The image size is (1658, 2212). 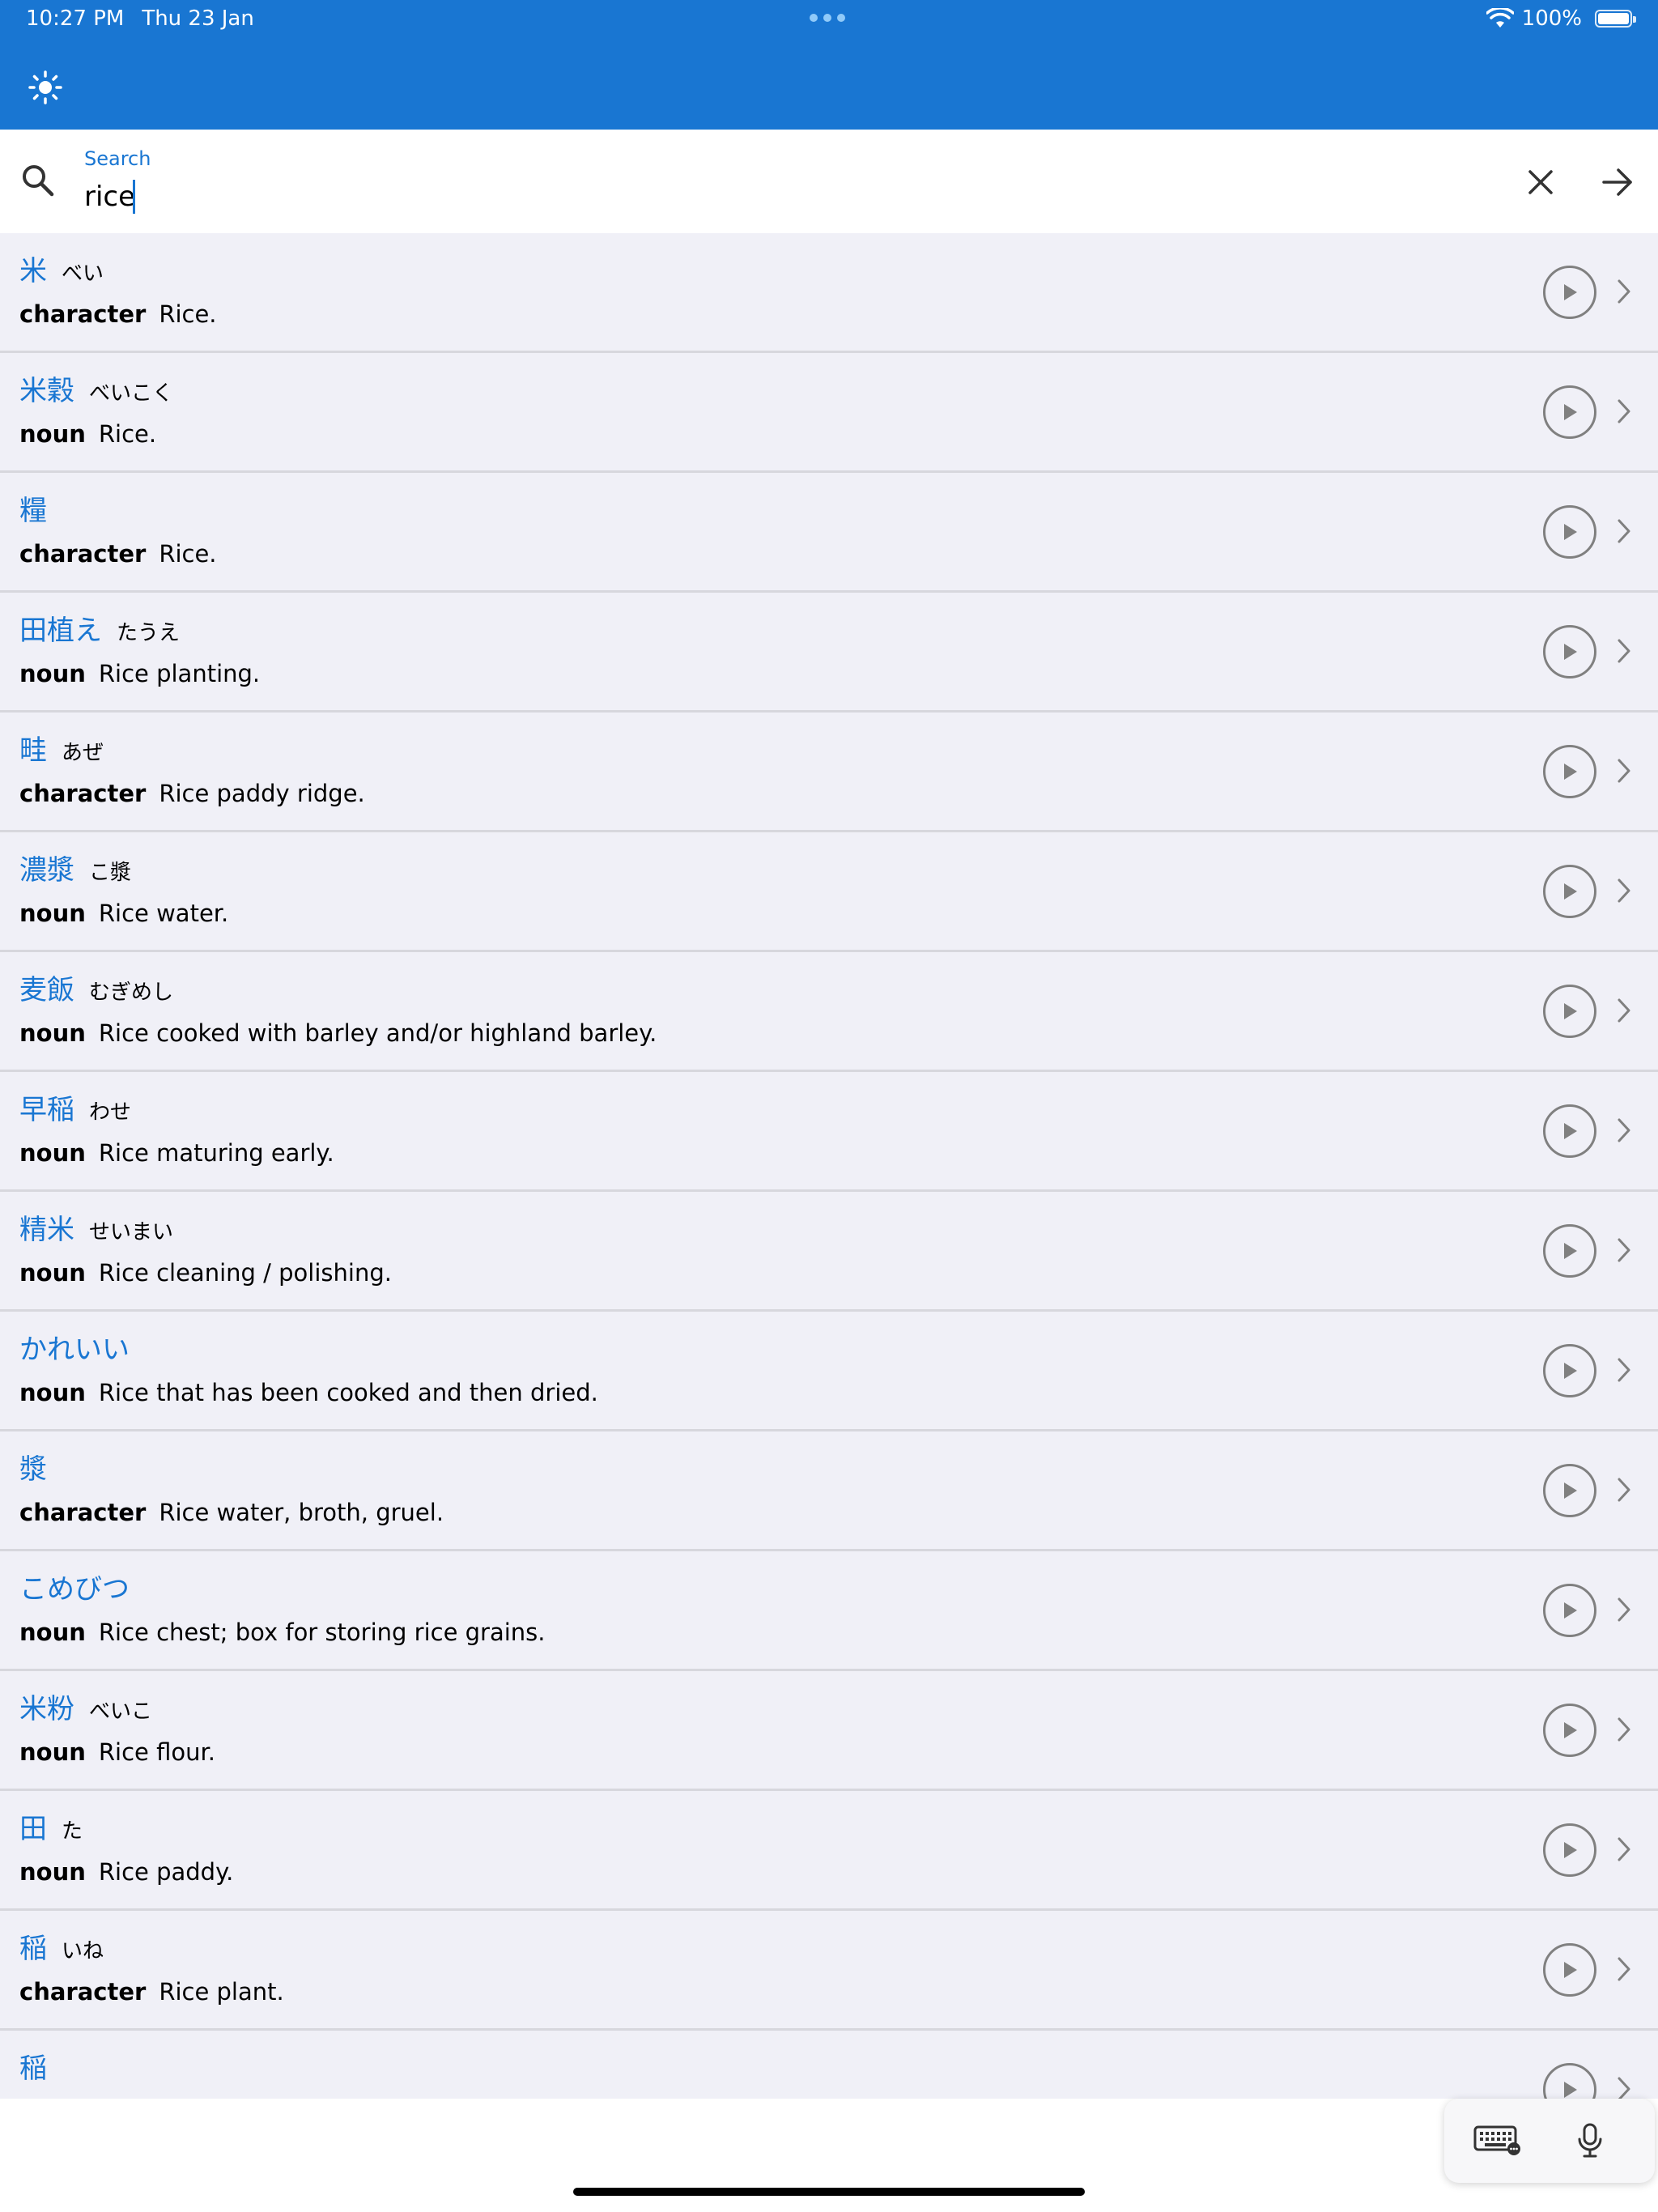 What do you see at coordinates (1498, 2140) in the screenshot?
I see `keyboard-toggle-button` at bounding box center [1498, 2140].